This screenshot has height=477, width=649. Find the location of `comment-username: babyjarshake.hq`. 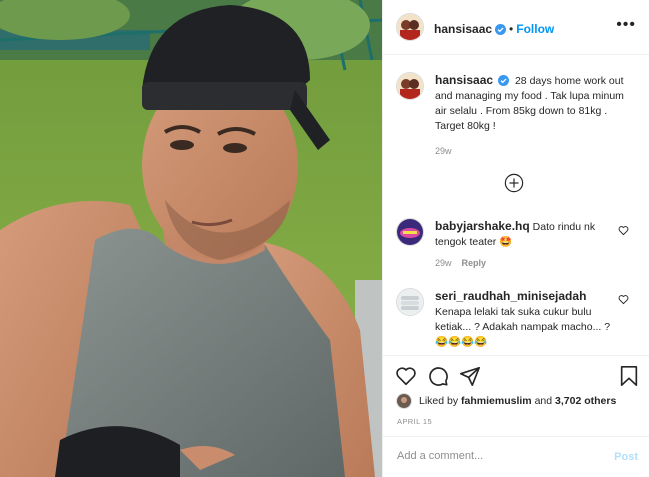

comment-username: babyjarshake.hq is located at coordinates (482, 226).